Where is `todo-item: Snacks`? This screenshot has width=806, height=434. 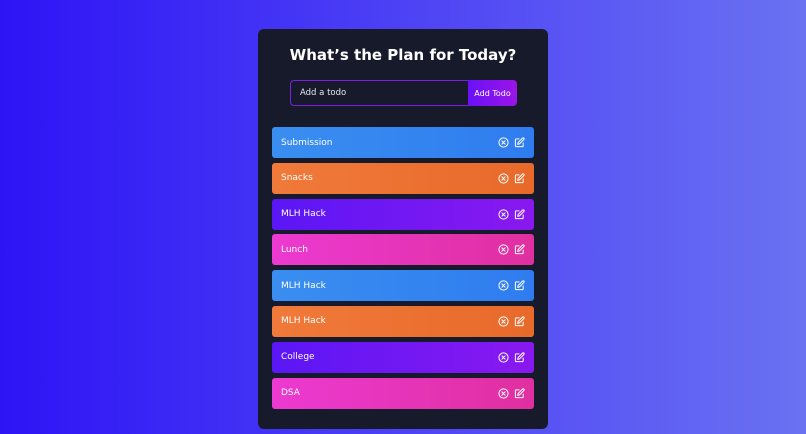
todo-item: Snacks is located at coordinates (403, 178).